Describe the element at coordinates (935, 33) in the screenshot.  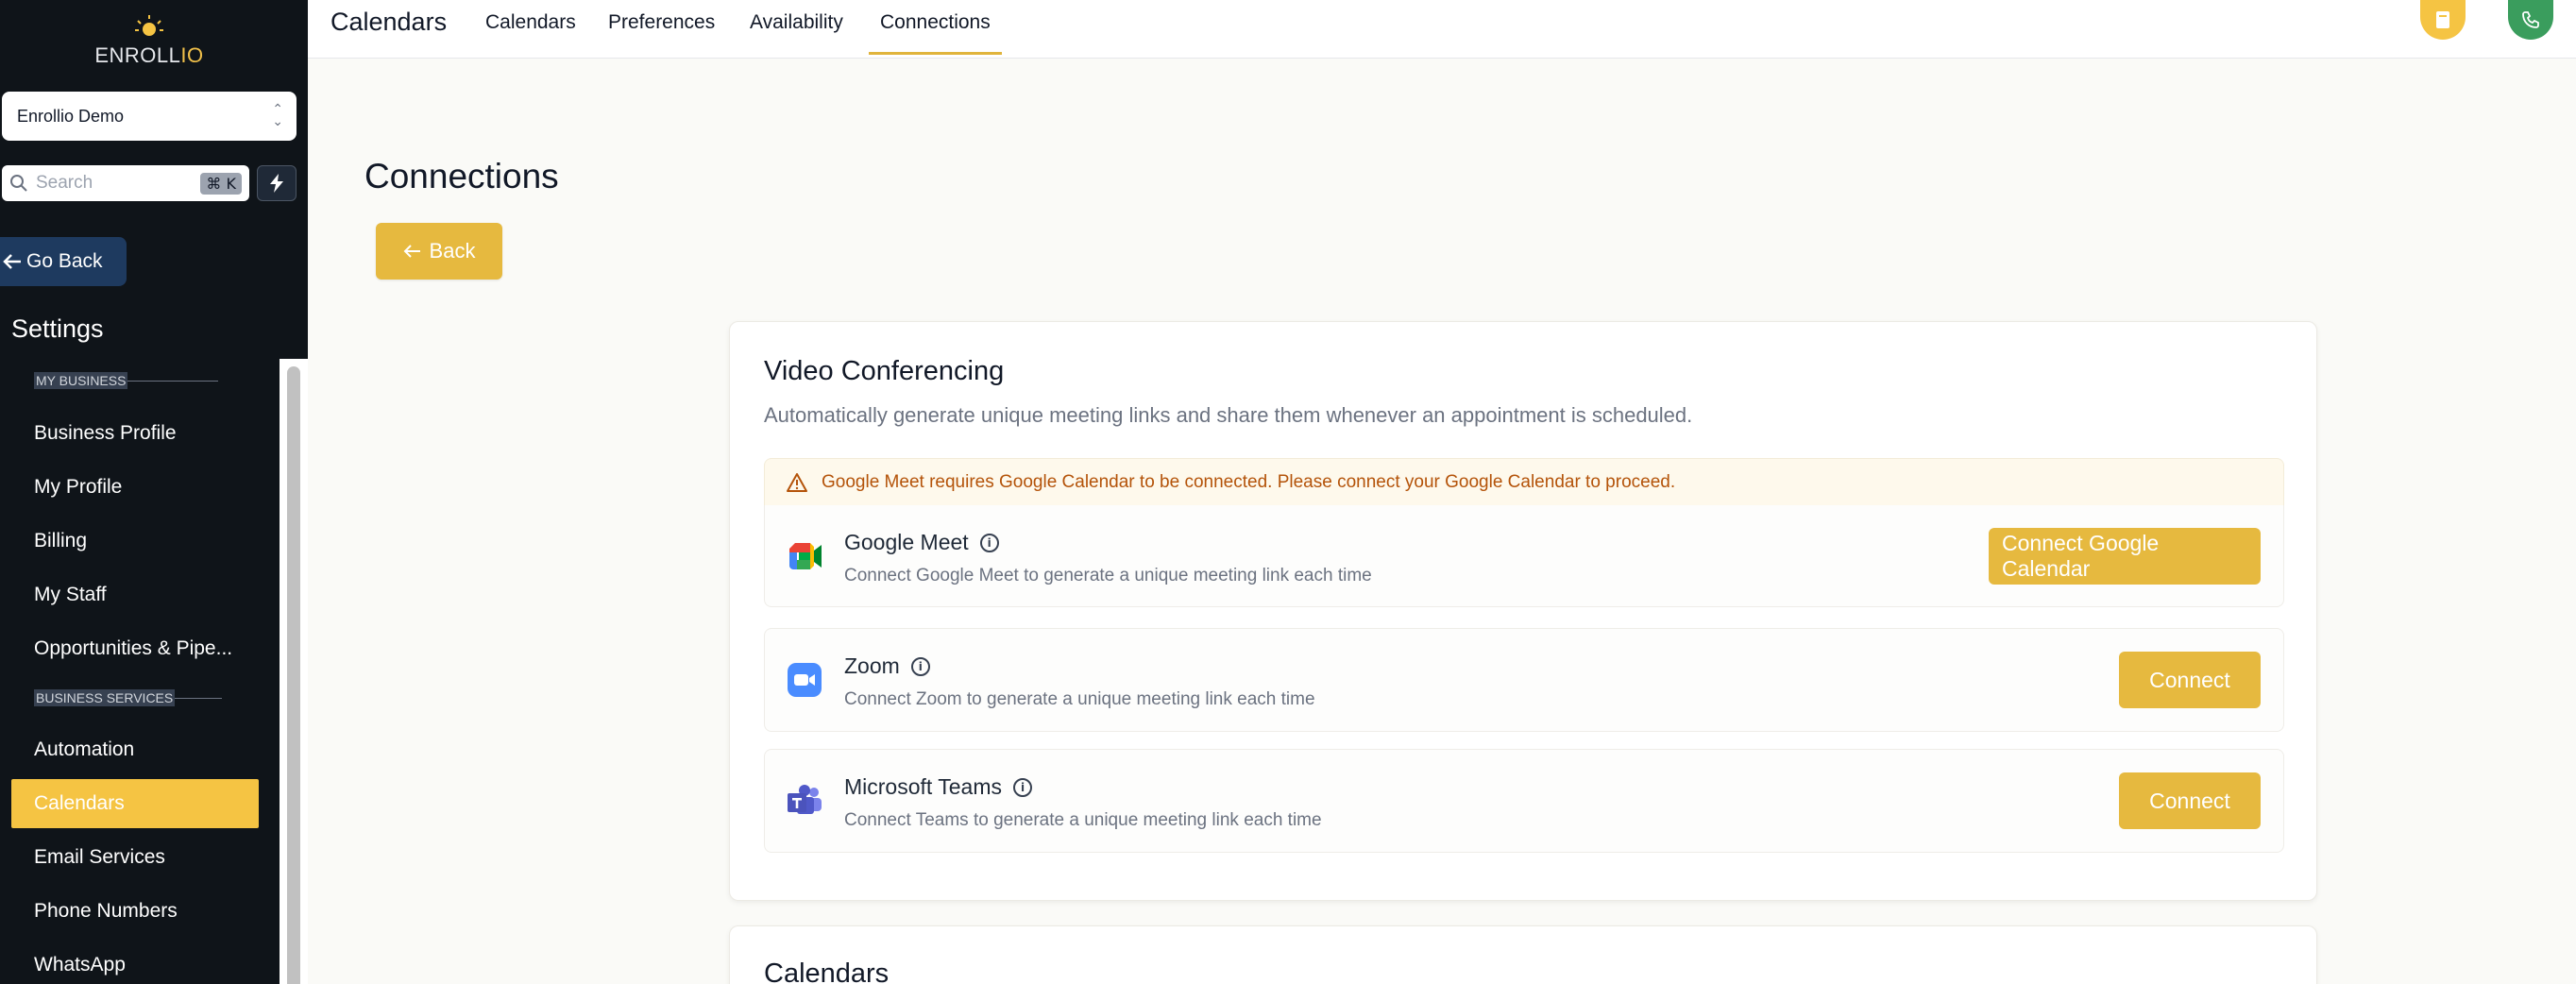
I see `tab-connections: Connections` at that location.